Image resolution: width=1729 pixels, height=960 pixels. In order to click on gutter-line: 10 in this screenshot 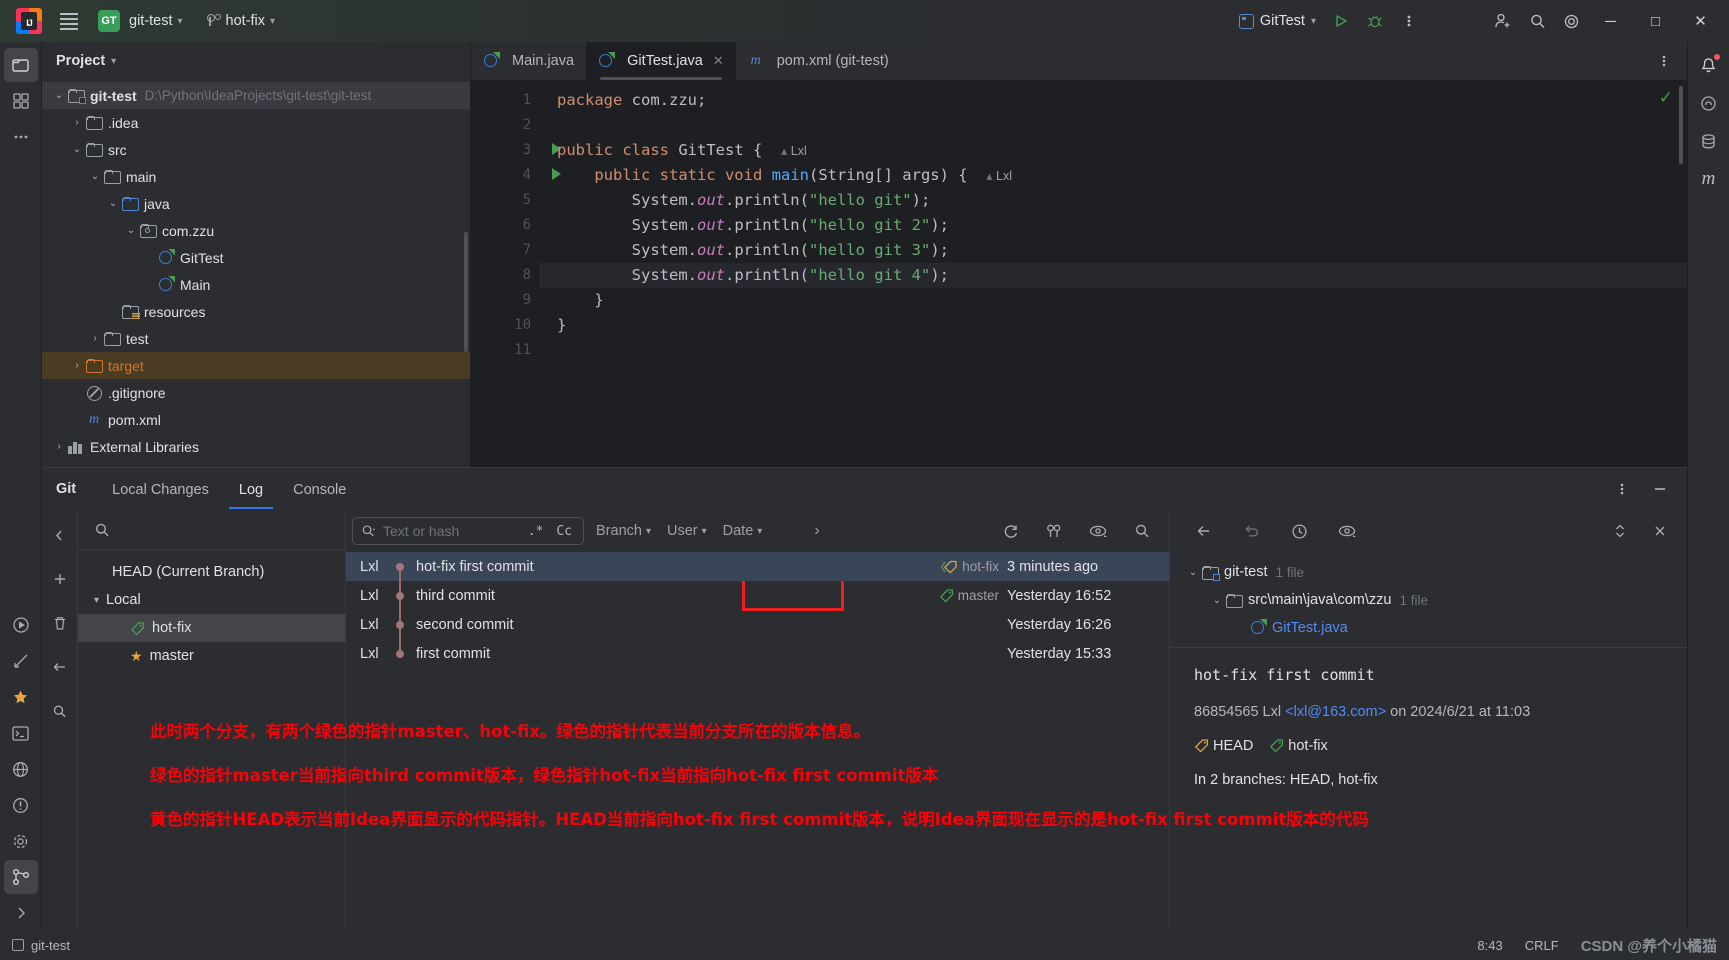, I will do `click(505, 325)`.